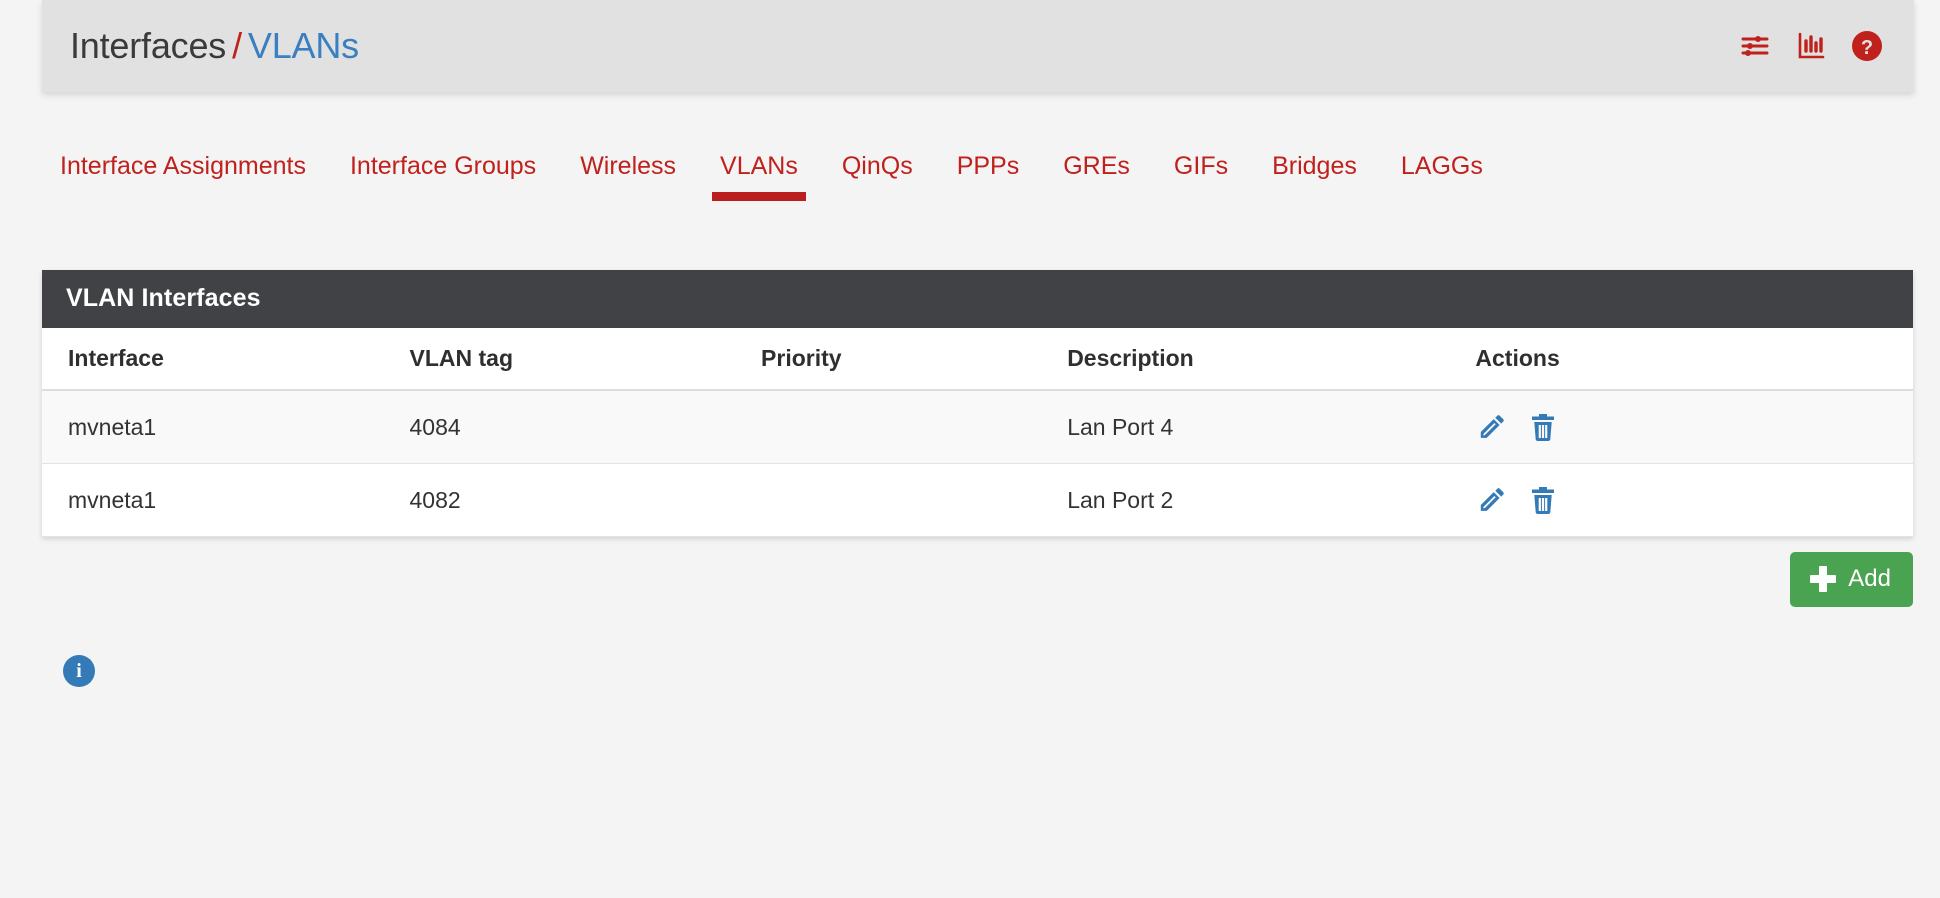 The width and height of the screenshot is (1940, 898). What do you see at coordinates (1201, 176) in the screenshot?
I see `tab-gifs: GIFs` at bounding box center [1201, 176].